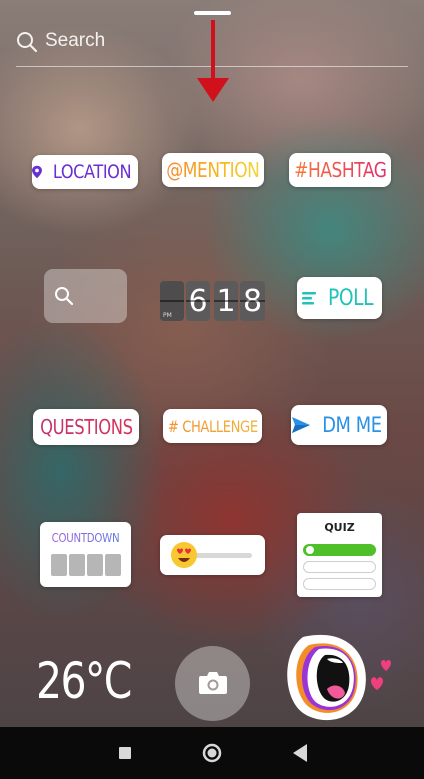  What do you see at coordinates (352, 425) in the screenshot?
I see `dm-me-label: DM ME` at bounding box center [352, 425].